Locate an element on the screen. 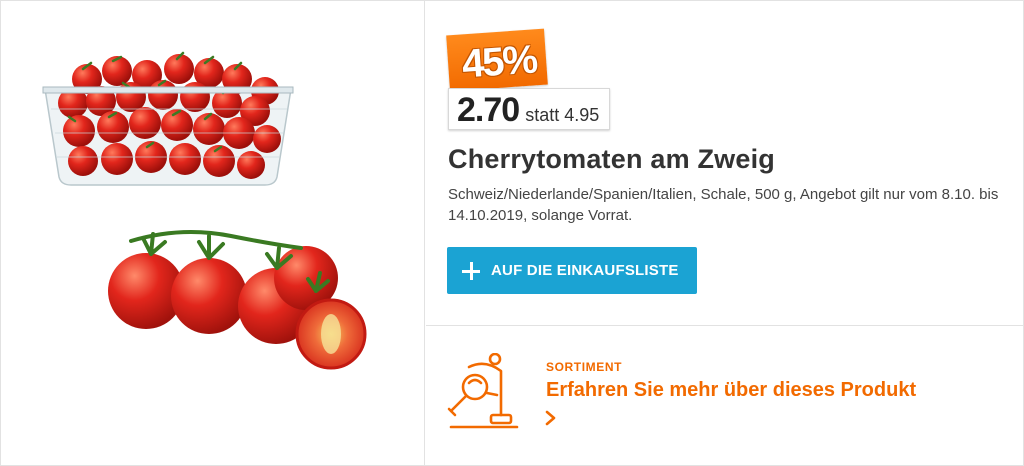 The height and width of the screenshot is (466, 1024). product-search-icon is located at coordinates (483, 391).